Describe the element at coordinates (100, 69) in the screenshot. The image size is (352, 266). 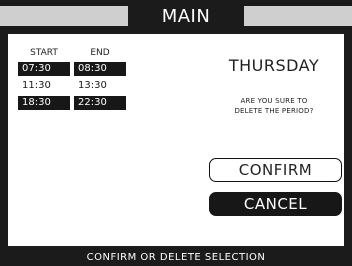
I see `end-time-cell: 08:30` at that location.